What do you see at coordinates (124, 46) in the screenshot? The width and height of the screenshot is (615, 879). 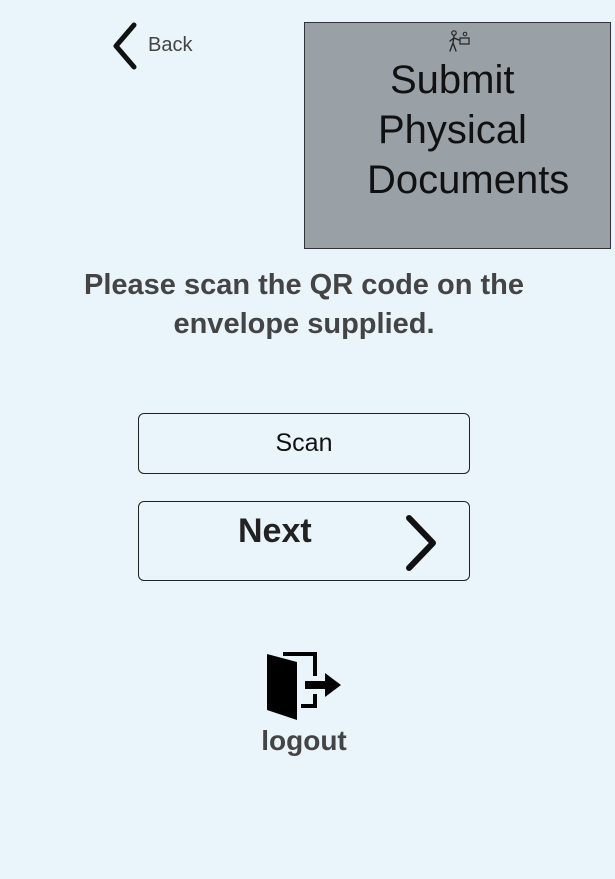 I see `chevron-left-icon` at bounding box center [124, 46].